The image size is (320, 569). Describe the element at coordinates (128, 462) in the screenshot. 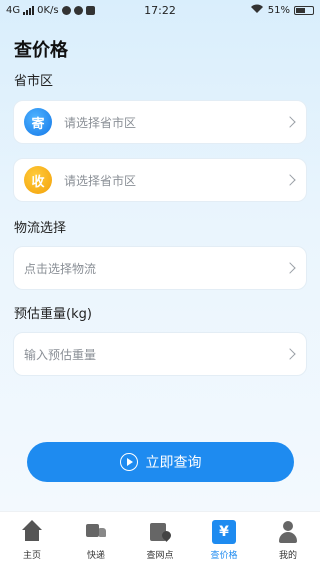

I see `play-circle-icon` at that location.